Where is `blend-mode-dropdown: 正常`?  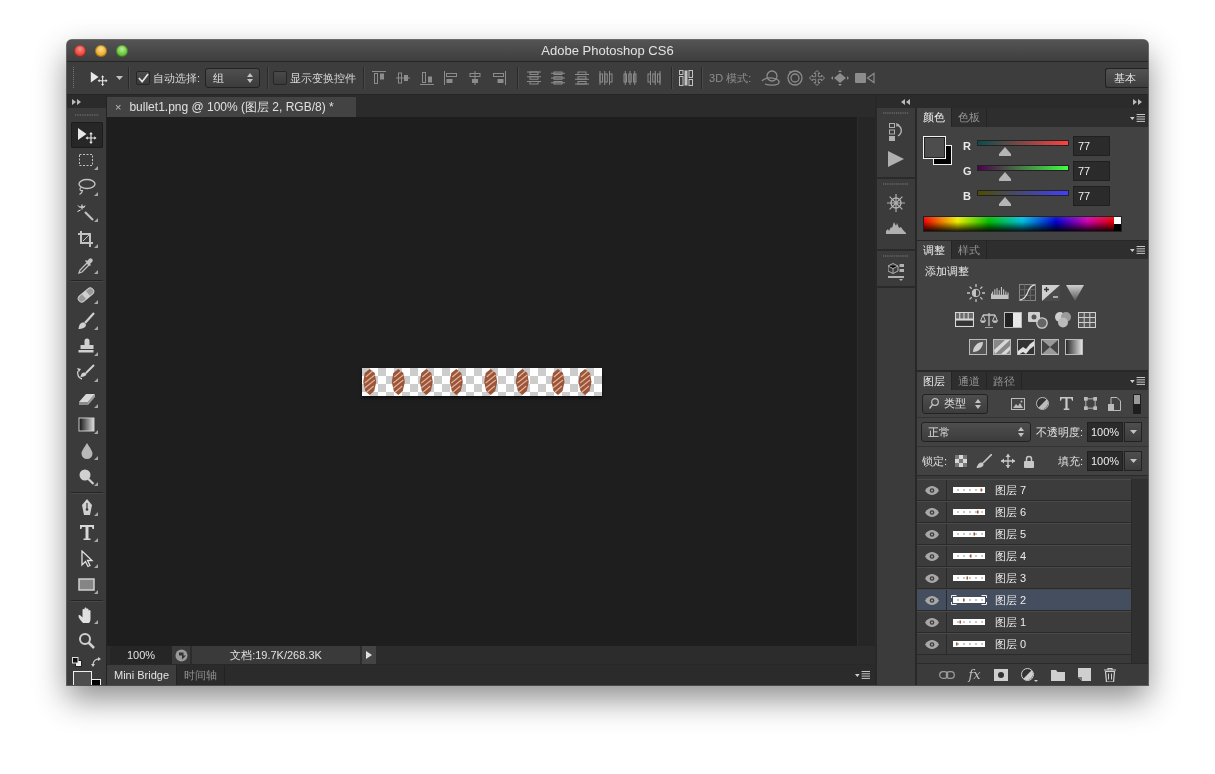
blend-mode-dropdown: 正常 is located at coordinates (976, 432).